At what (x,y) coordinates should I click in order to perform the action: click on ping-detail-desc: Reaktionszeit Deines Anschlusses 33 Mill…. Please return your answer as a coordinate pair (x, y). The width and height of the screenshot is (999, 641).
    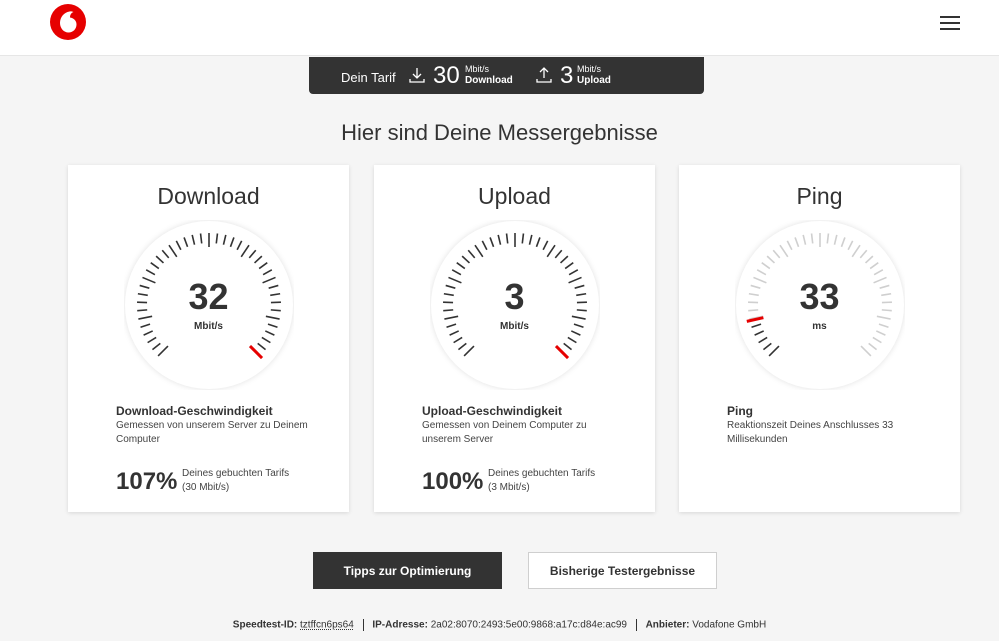
    Looking at the image, I should click on (810, 432).